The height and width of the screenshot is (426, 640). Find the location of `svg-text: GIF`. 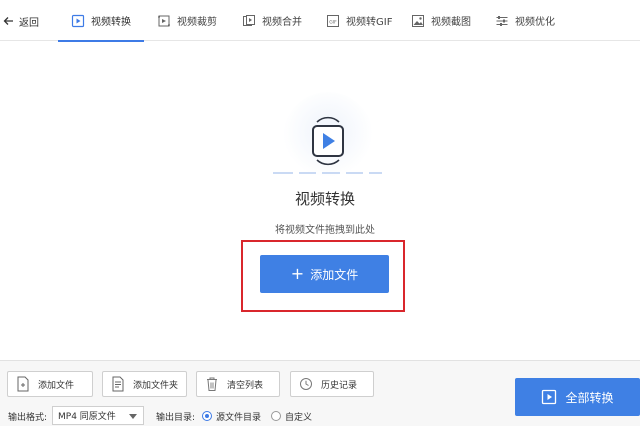

svg-text: GIF is located at coordinates (333, 22).